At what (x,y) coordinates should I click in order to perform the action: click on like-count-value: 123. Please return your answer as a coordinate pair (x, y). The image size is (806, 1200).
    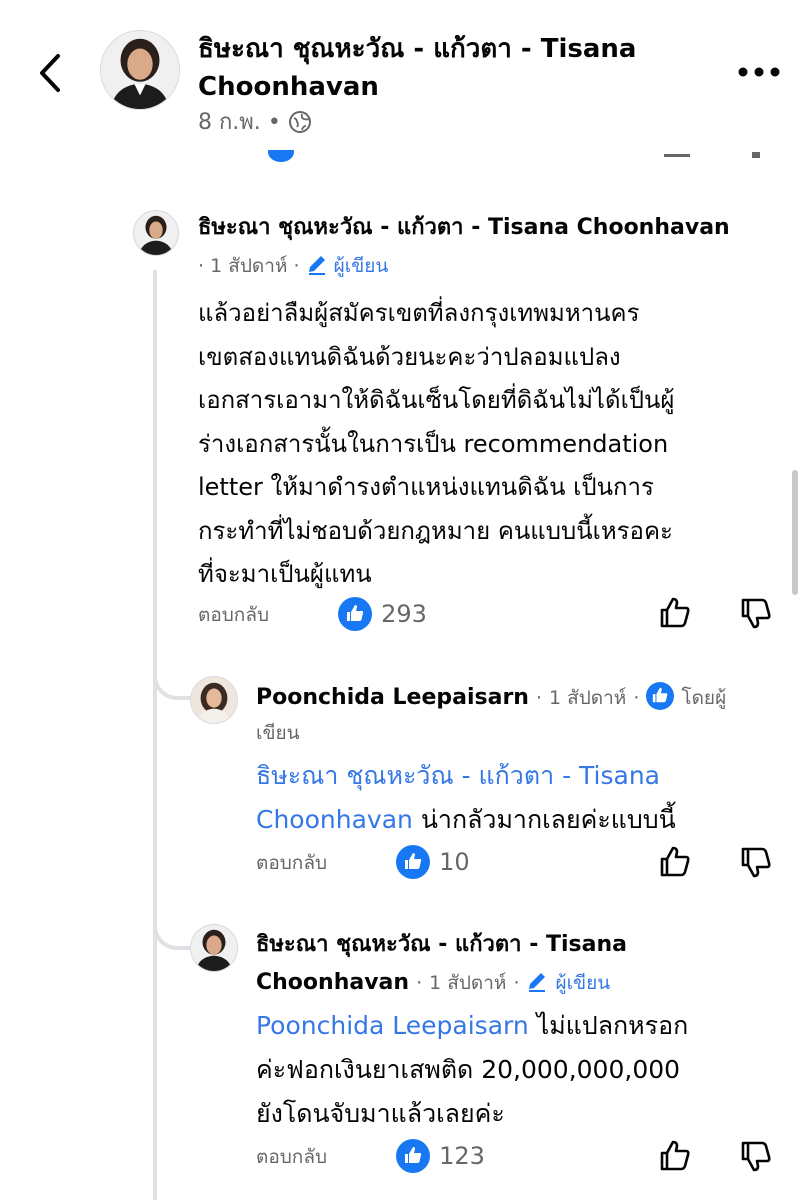
    Looking at the image, I should click on (462, 1156).